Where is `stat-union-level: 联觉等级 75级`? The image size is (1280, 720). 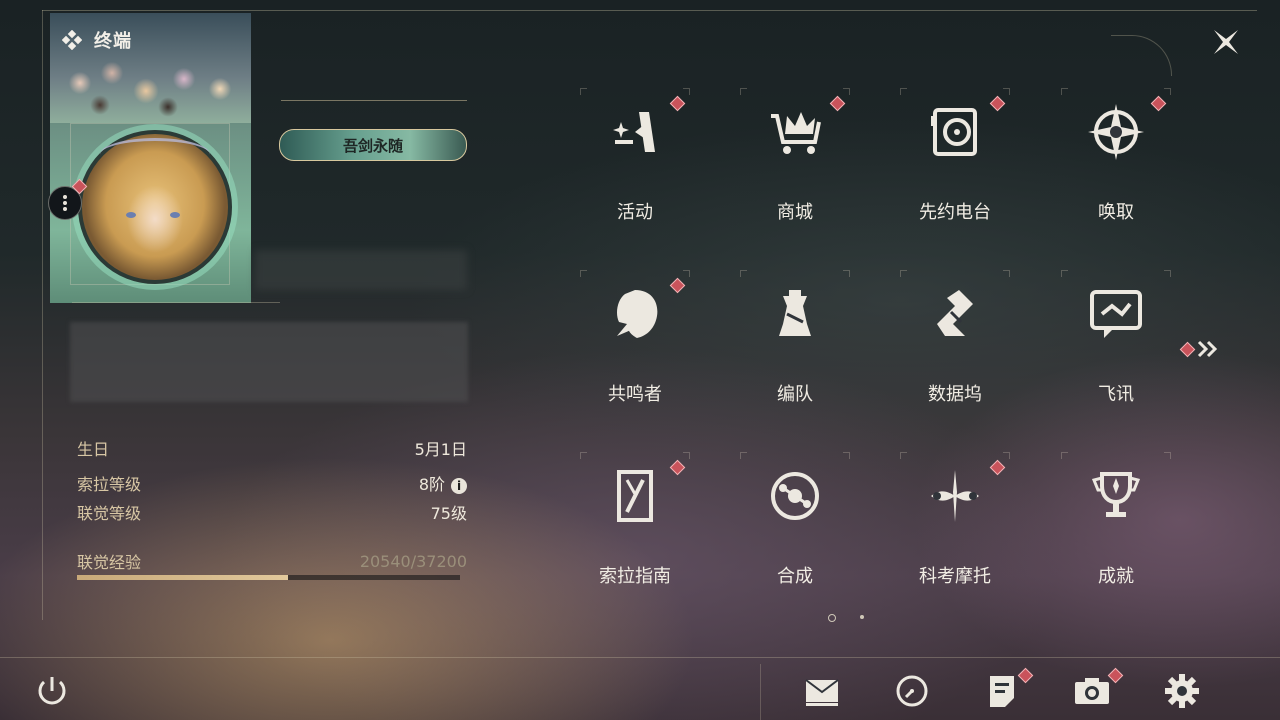 stat-union-level: 联觉等级 75级 is located at coordinates (272, 512).